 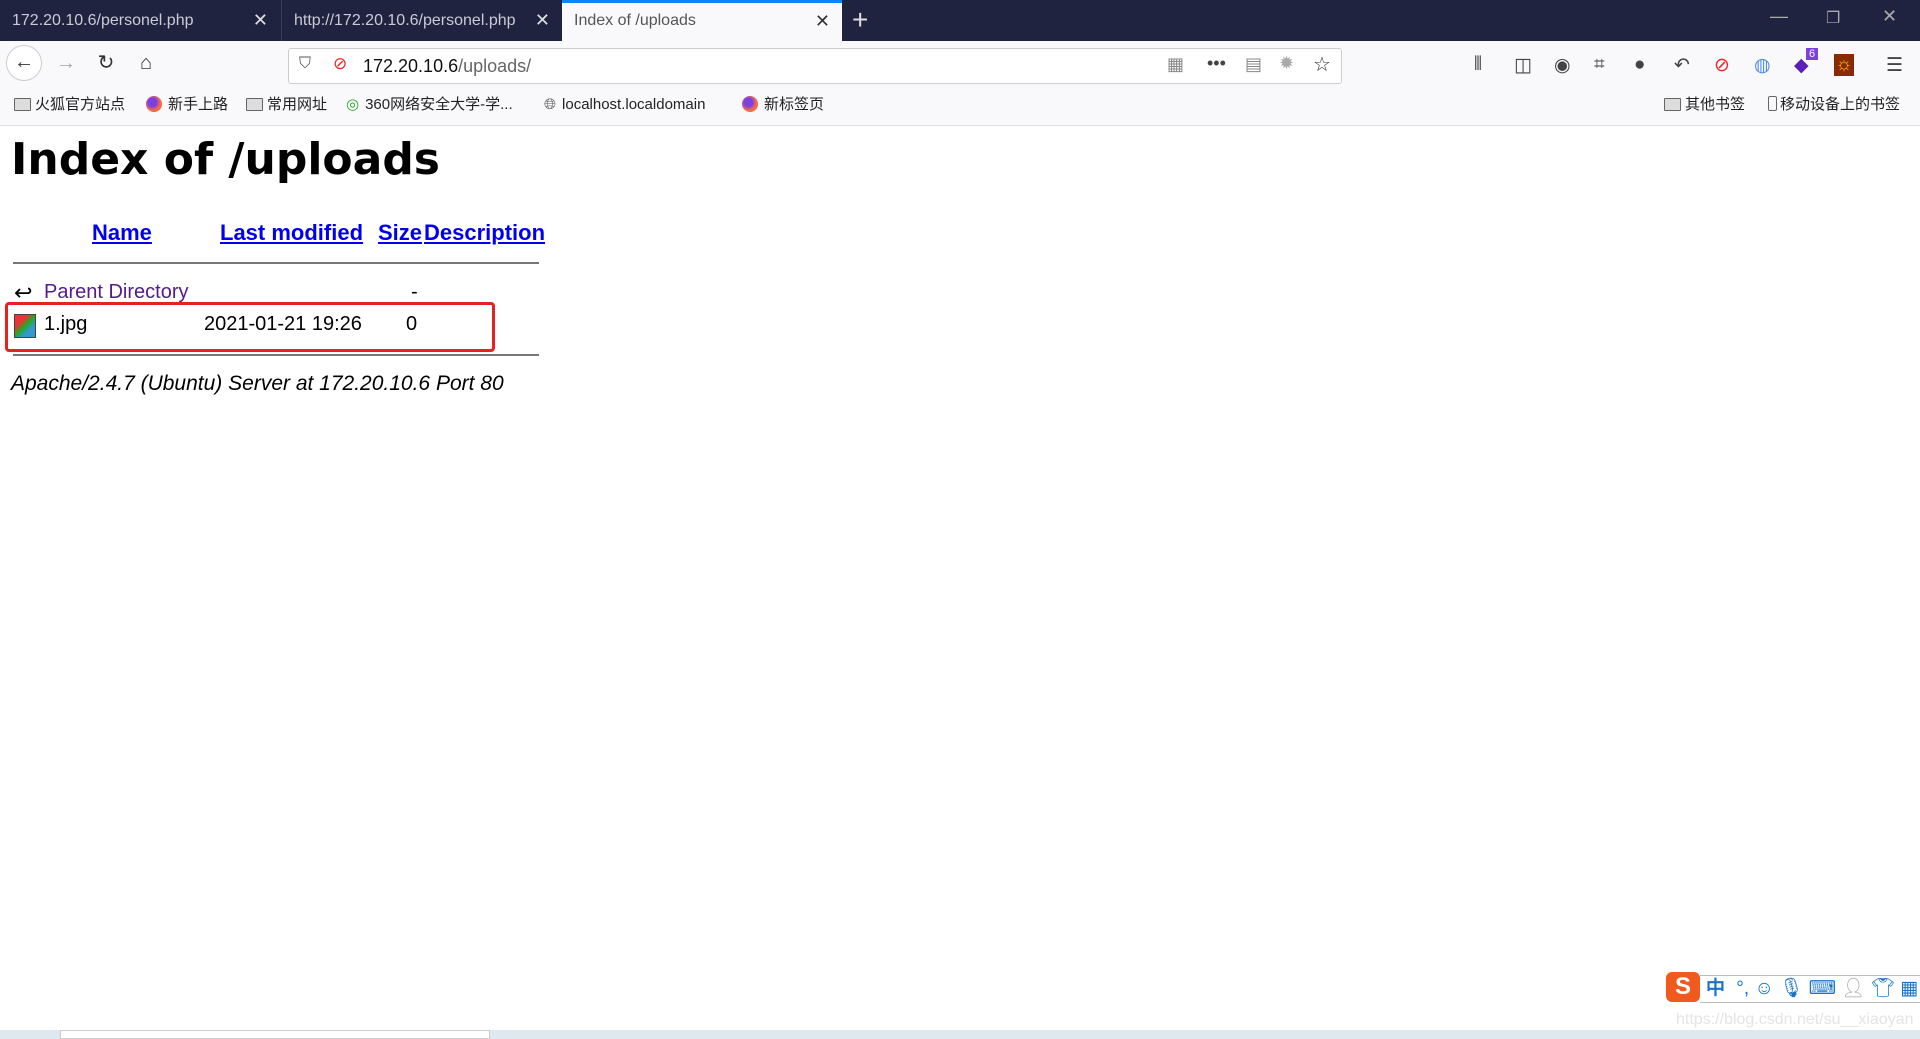 What do you see at coordinates (1599, 65) in the screenshot?
I see `crop-icon: ⌗` at bounding box center [1599, 65].